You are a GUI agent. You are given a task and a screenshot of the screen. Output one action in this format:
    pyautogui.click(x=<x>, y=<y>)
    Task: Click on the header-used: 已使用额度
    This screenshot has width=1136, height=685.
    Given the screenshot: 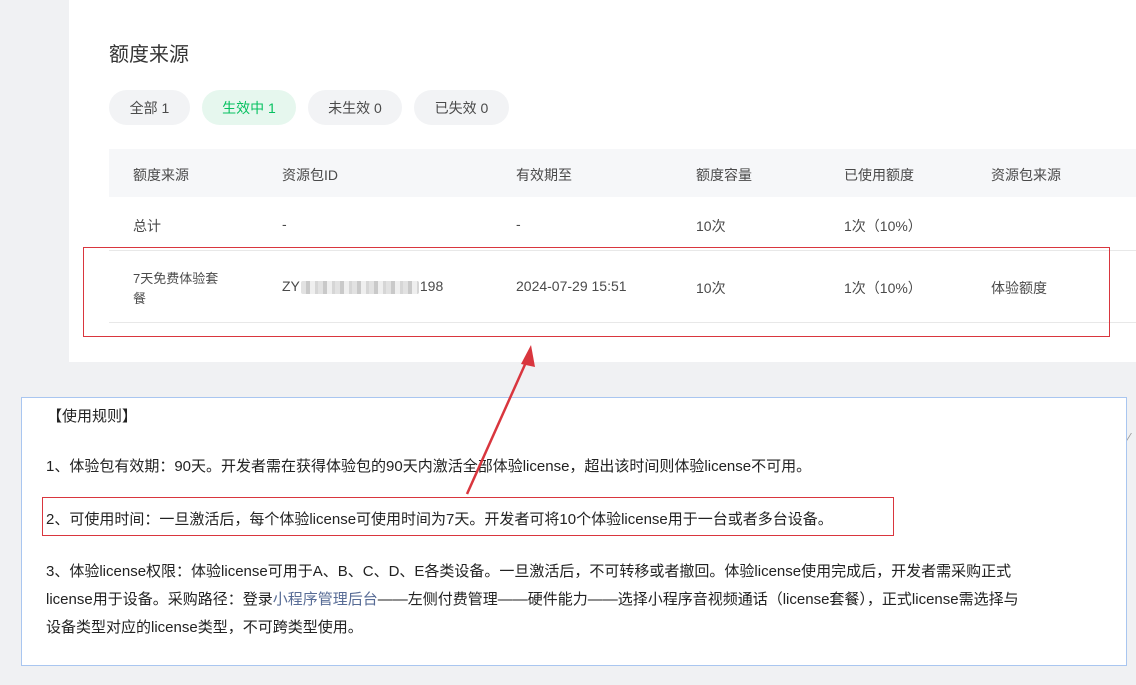 What is the action you would take?
    pyautogui.click(x=879, y=175)
    